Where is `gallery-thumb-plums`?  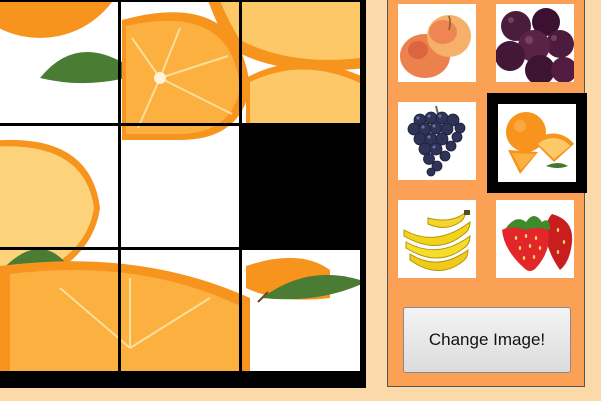
gallery-thumb-plums is located at coordinates (535, 43).